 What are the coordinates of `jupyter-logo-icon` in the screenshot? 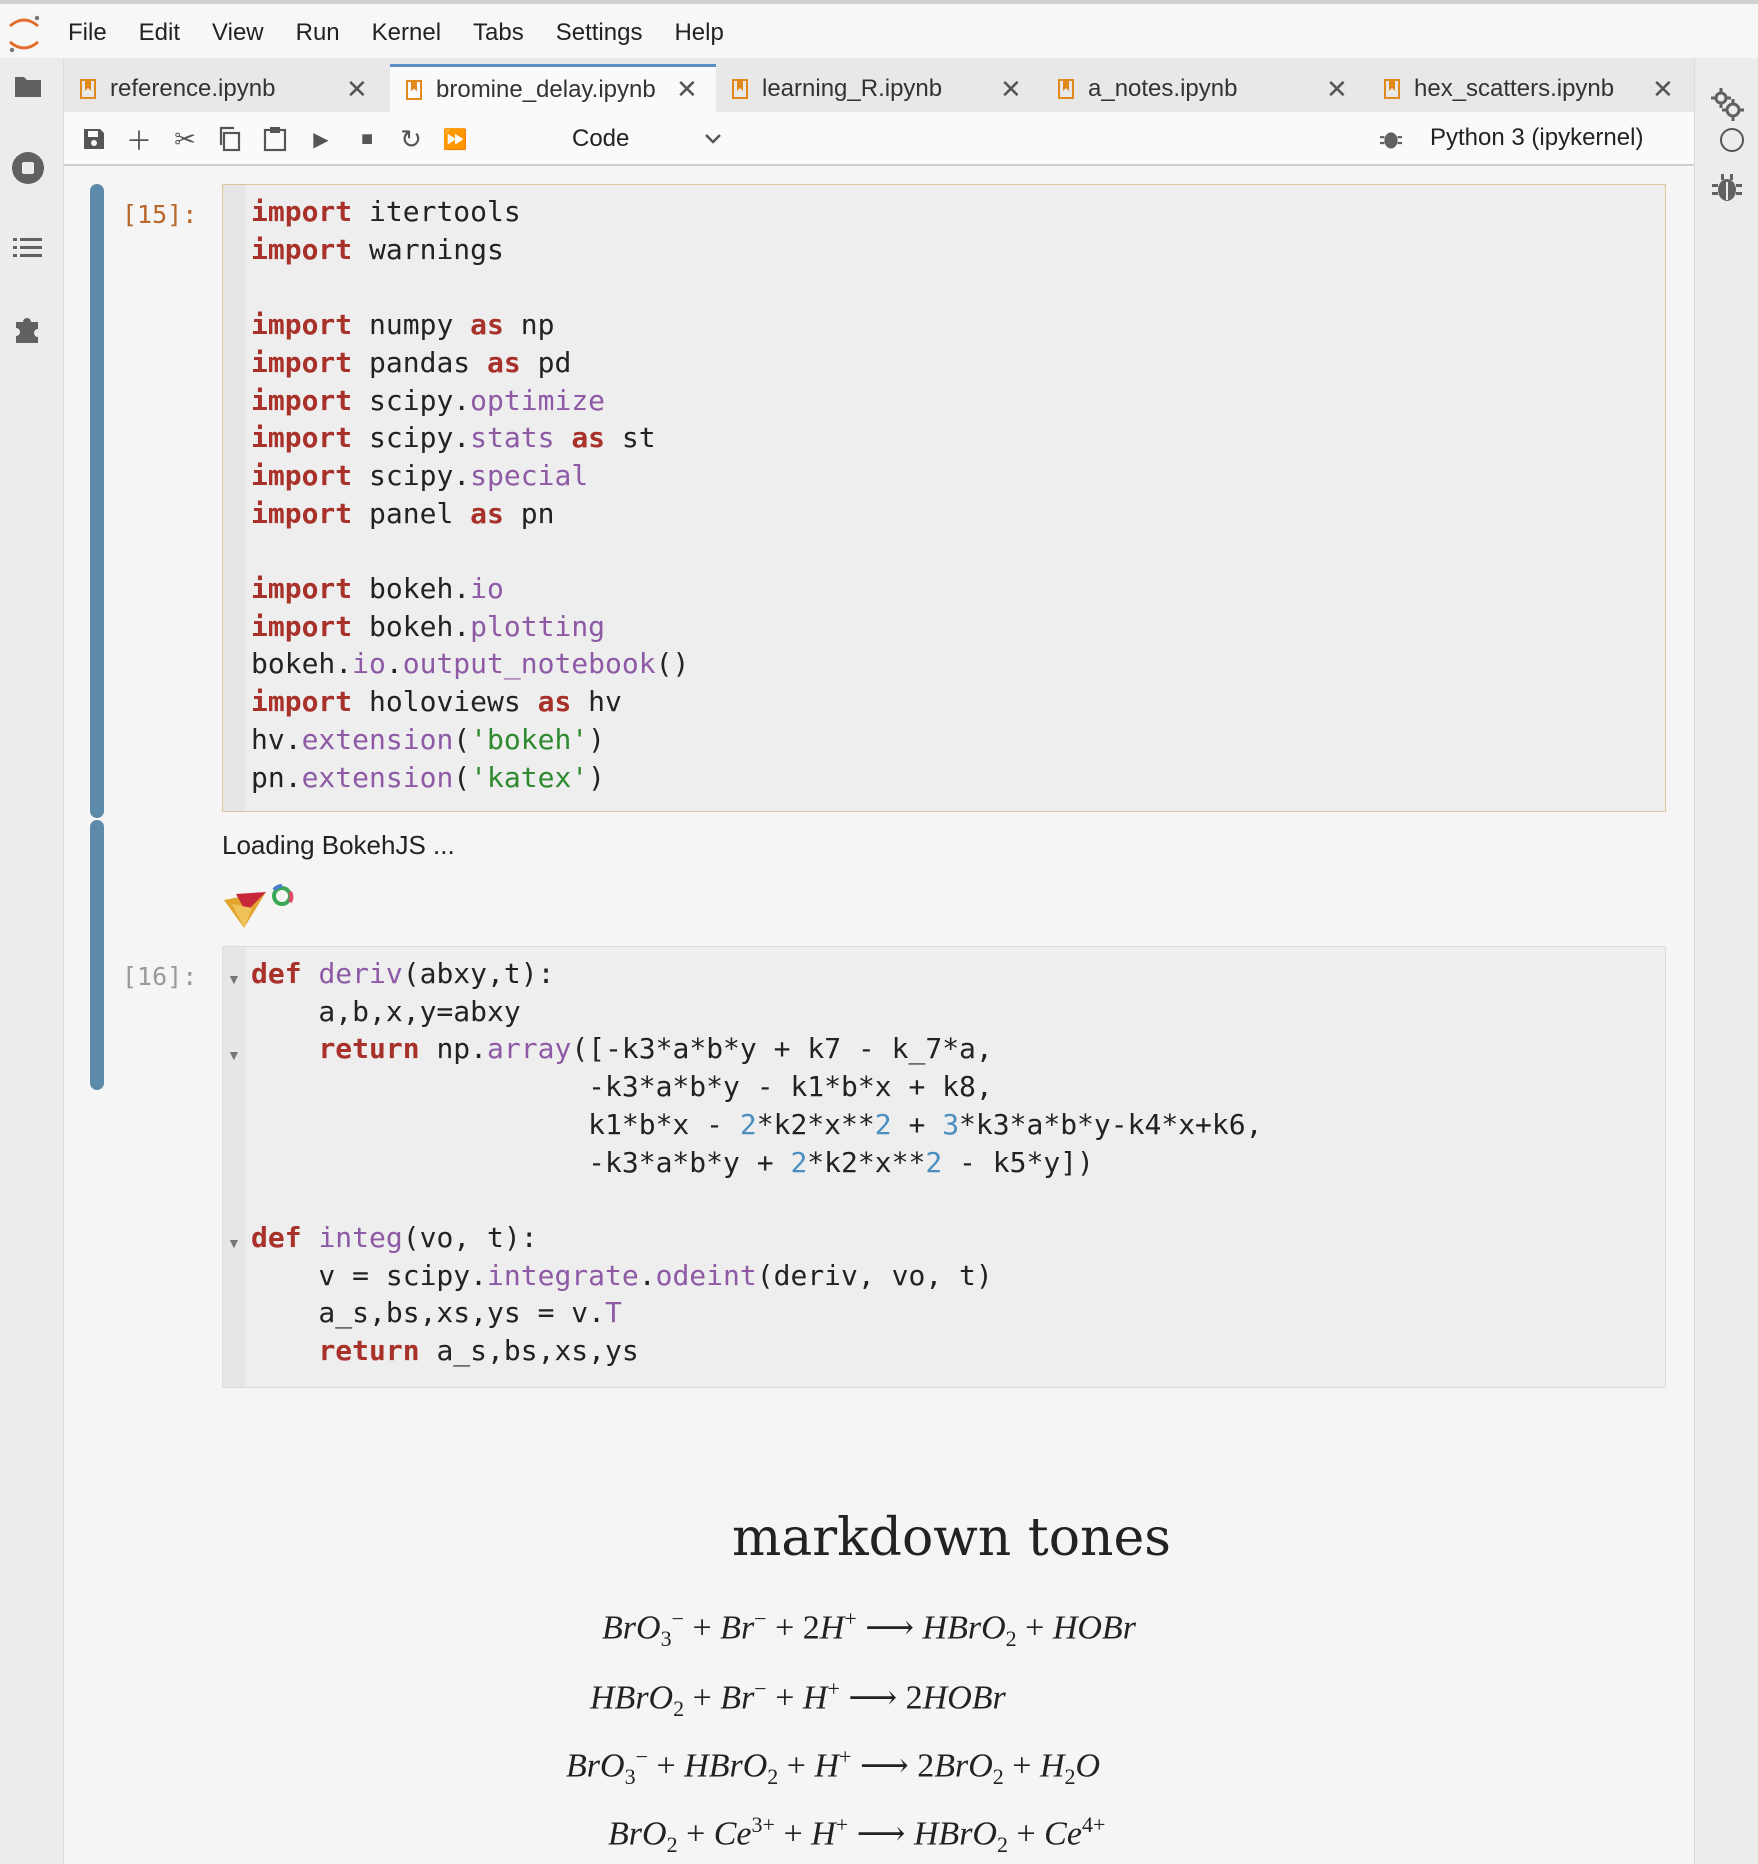 It's located at (24, 34).